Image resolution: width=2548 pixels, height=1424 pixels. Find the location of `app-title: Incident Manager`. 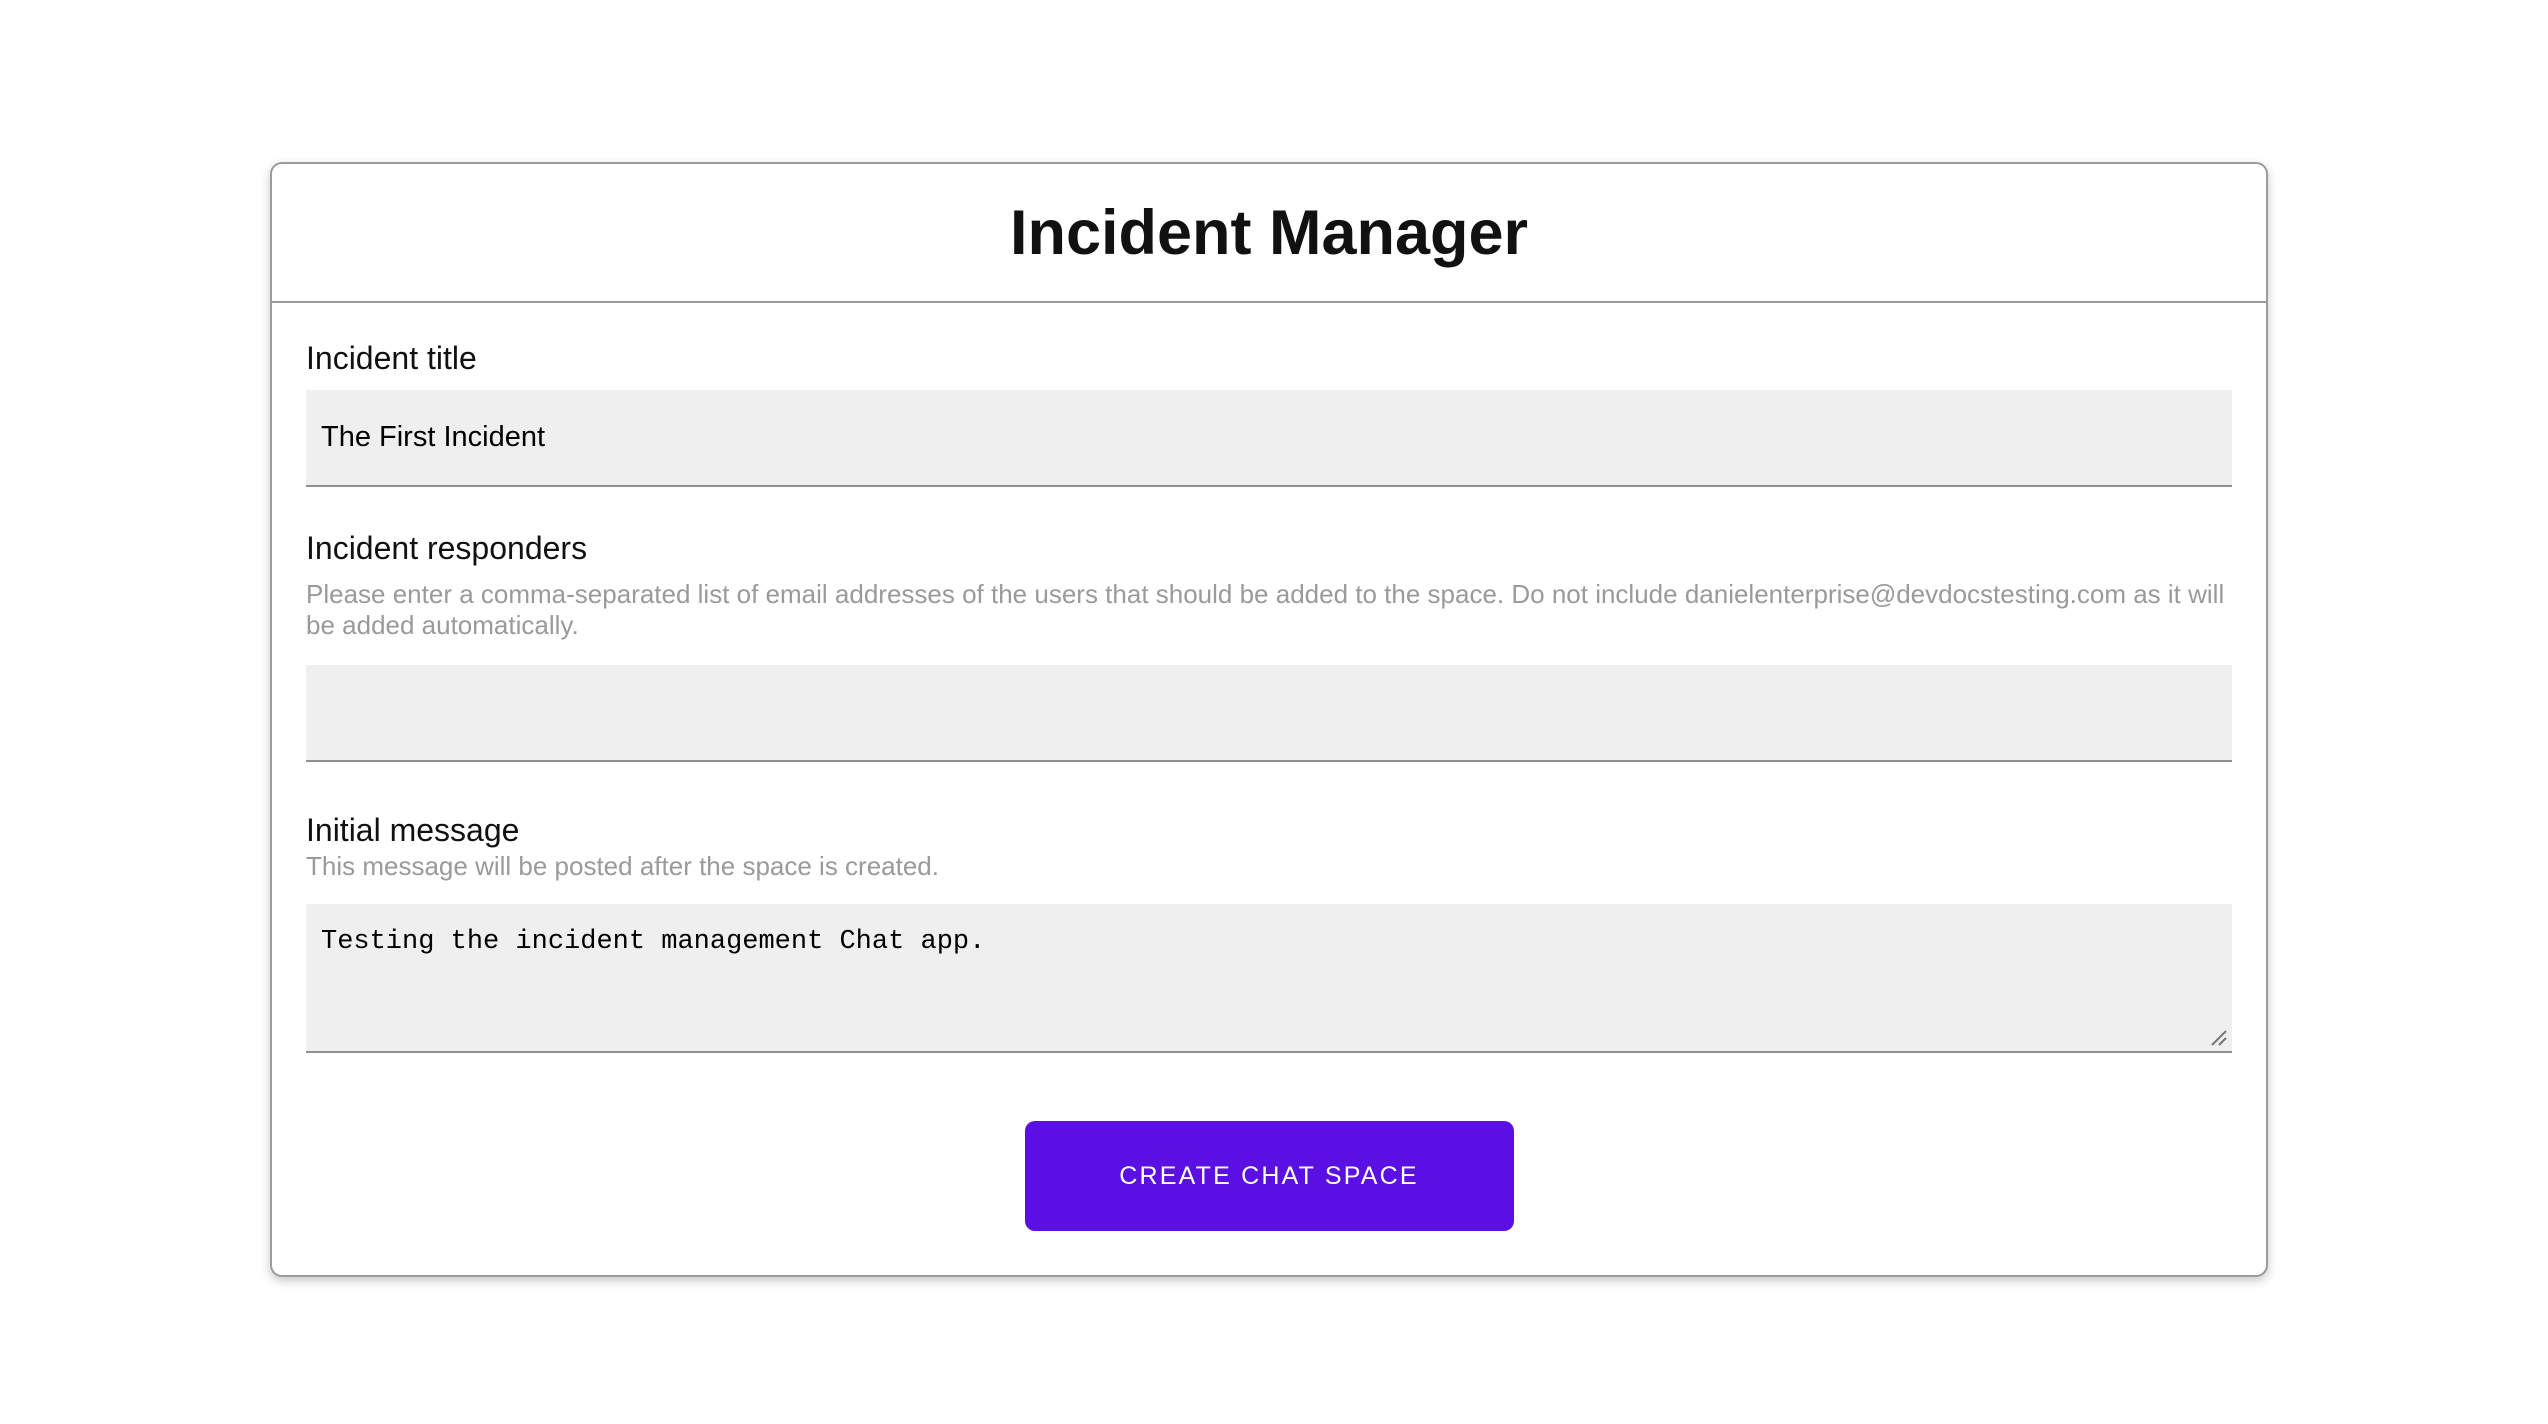

app-title: Incident Manager is located at coordinates (1269, 232).